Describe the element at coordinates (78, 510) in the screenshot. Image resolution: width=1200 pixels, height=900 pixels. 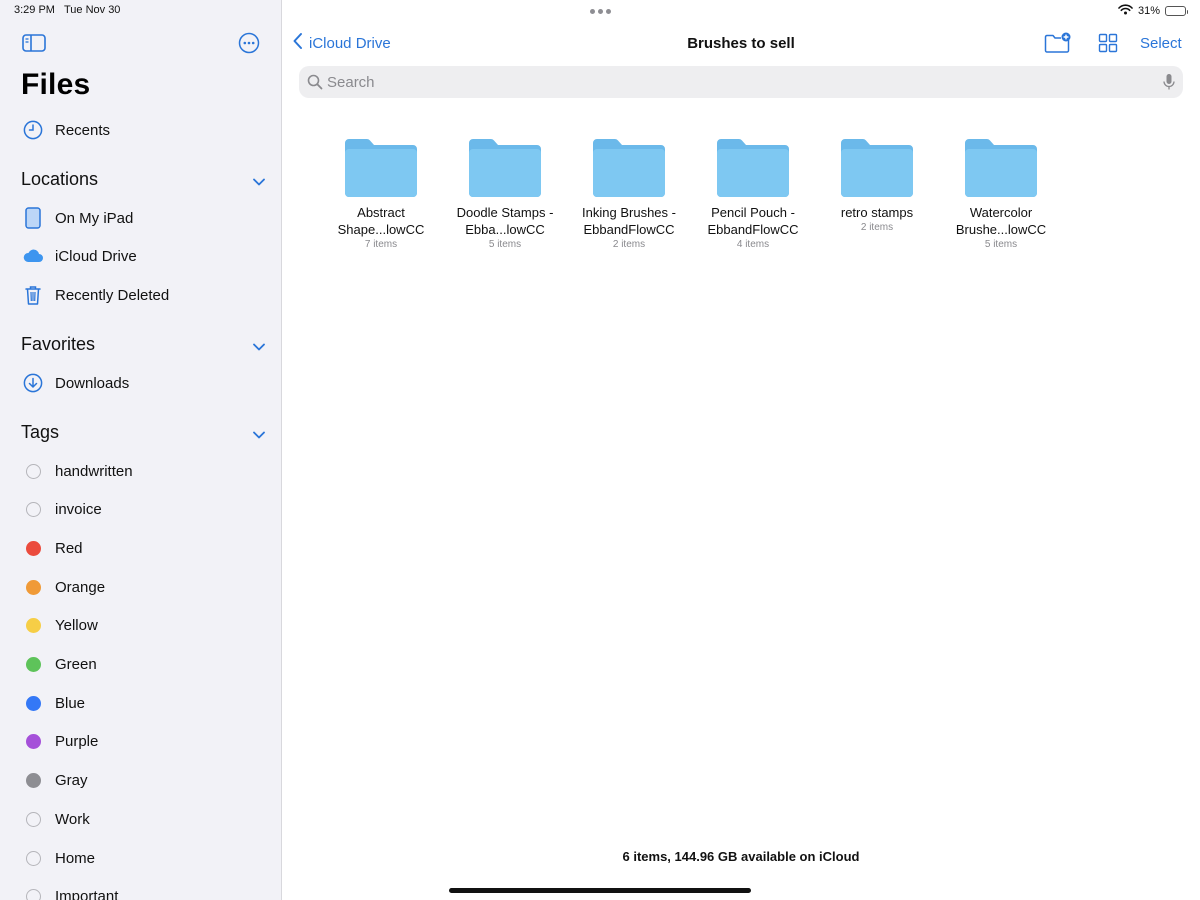
I see `sidebar-item-label: invoice` at that location.